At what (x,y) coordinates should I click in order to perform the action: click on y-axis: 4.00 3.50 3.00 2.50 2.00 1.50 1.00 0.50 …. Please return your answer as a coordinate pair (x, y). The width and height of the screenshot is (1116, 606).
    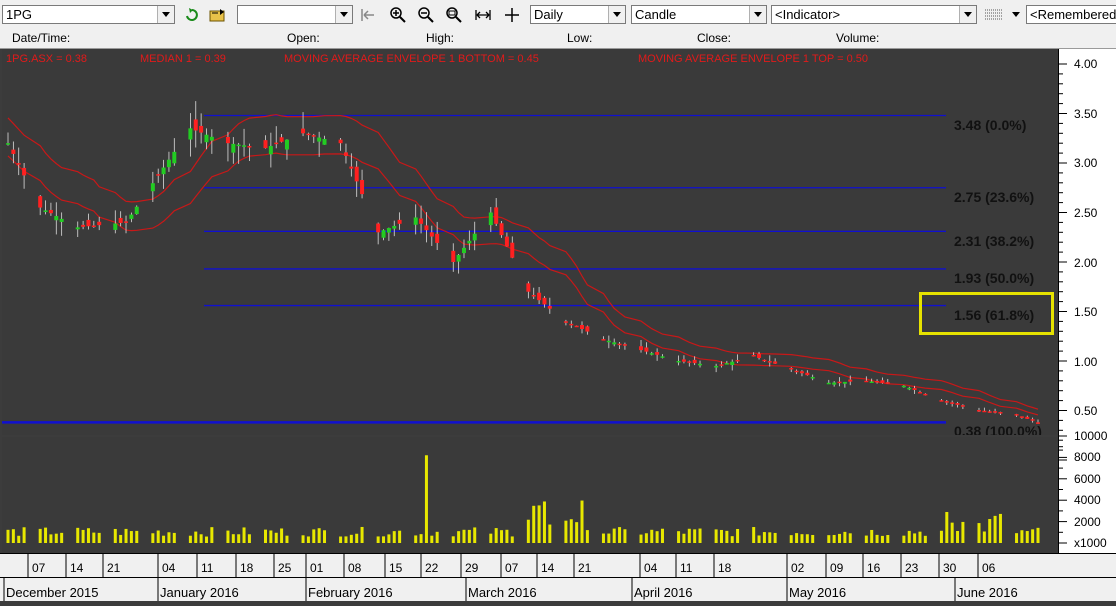
    Looking at the image, I should click on (1087, 301).